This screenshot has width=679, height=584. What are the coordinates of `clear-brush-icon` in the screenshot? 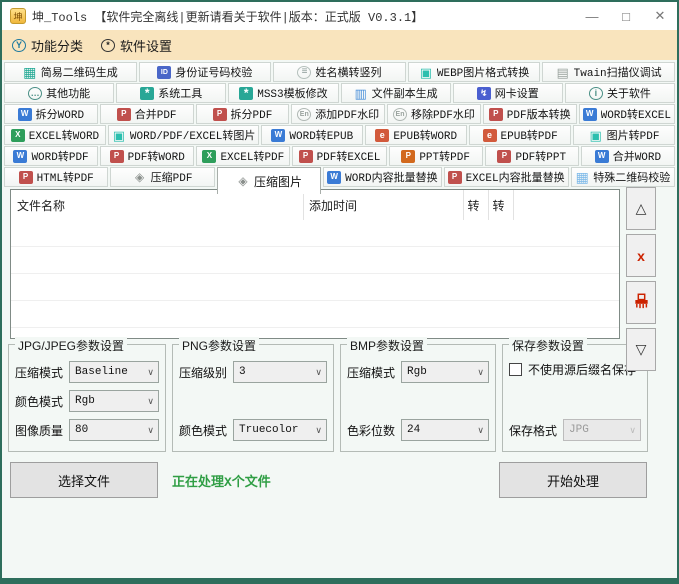 It's located at (641, 303).